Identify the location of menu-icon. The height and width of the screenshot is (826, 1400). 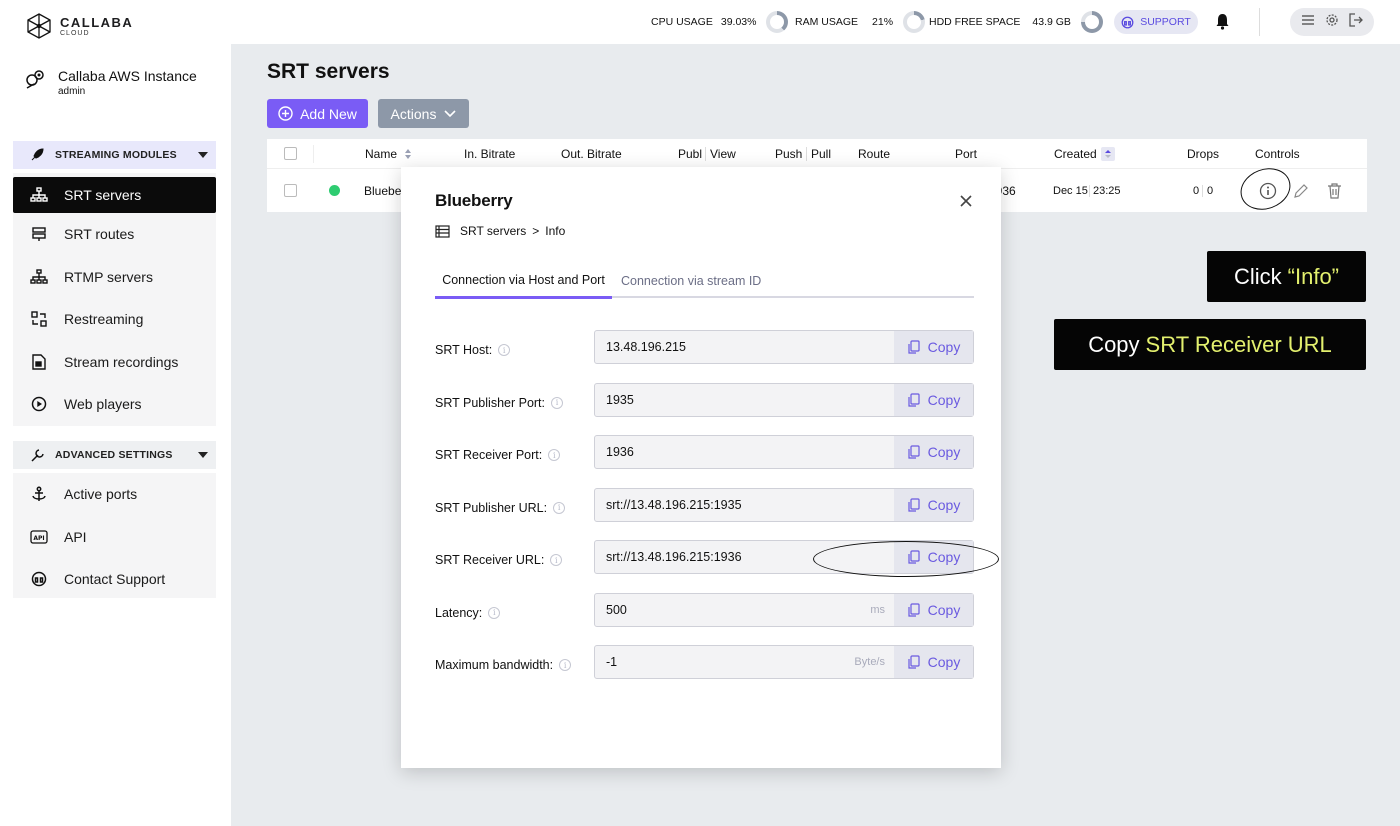
(1308, 22).